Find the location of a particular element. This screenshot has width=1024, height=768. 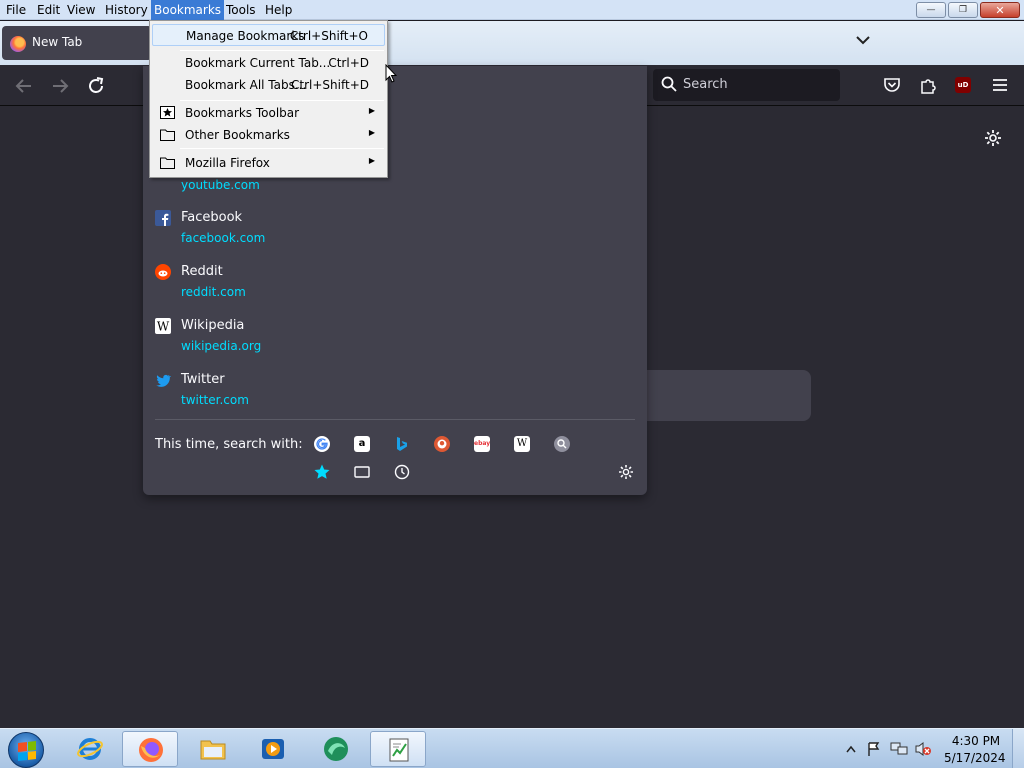

notepad-icon is located at coordinates (399, 750).